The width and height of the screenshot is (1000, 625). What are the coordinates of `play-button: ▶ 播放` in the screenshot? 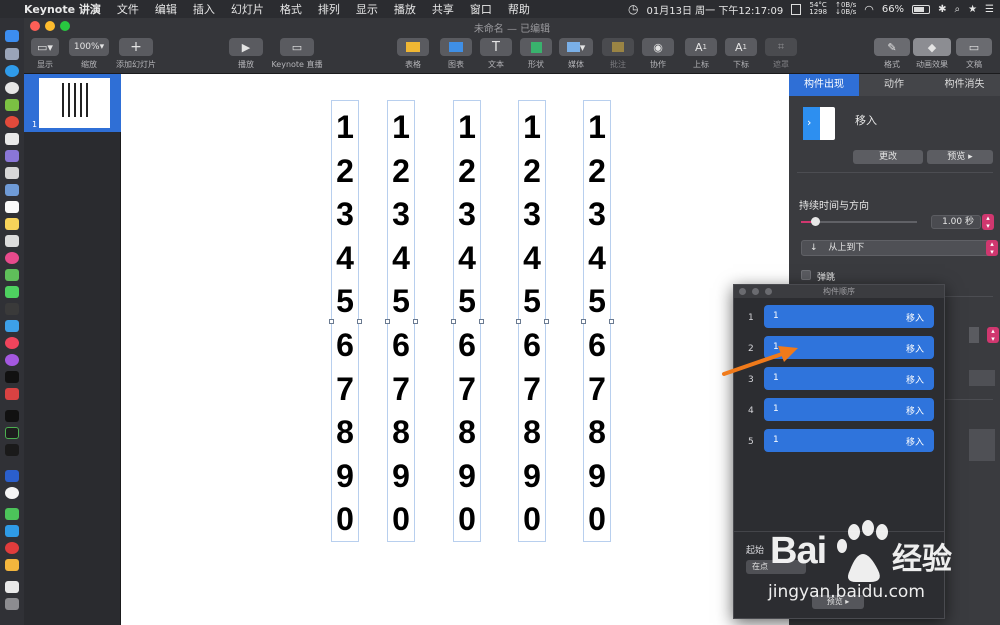 It's located at (246, 54).